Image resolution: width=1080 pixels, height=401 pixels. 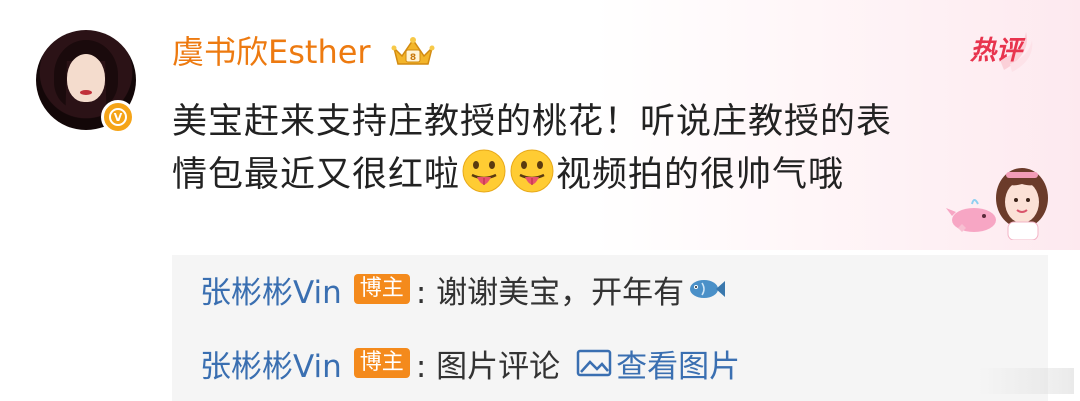 What do you see at coordinates (488, 366) in the screenshot?
I see `reply-text: : 图片评论` at bounding box center [488, 366].